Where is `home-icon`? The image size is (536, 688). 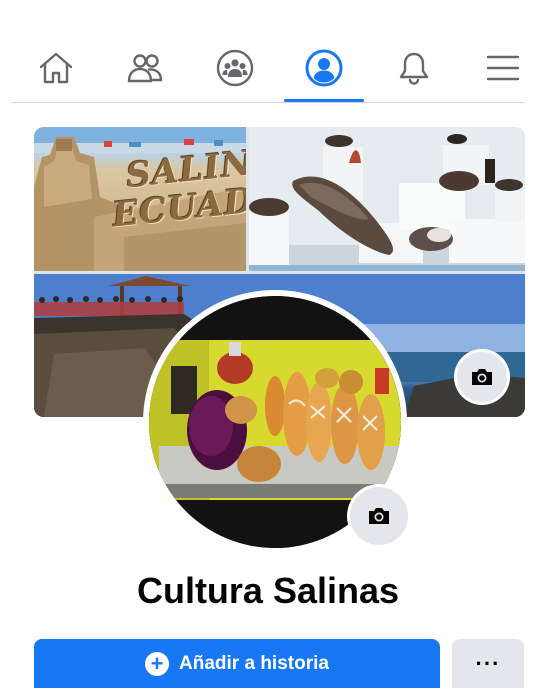 home-icon is located at coordinates (56, 68).